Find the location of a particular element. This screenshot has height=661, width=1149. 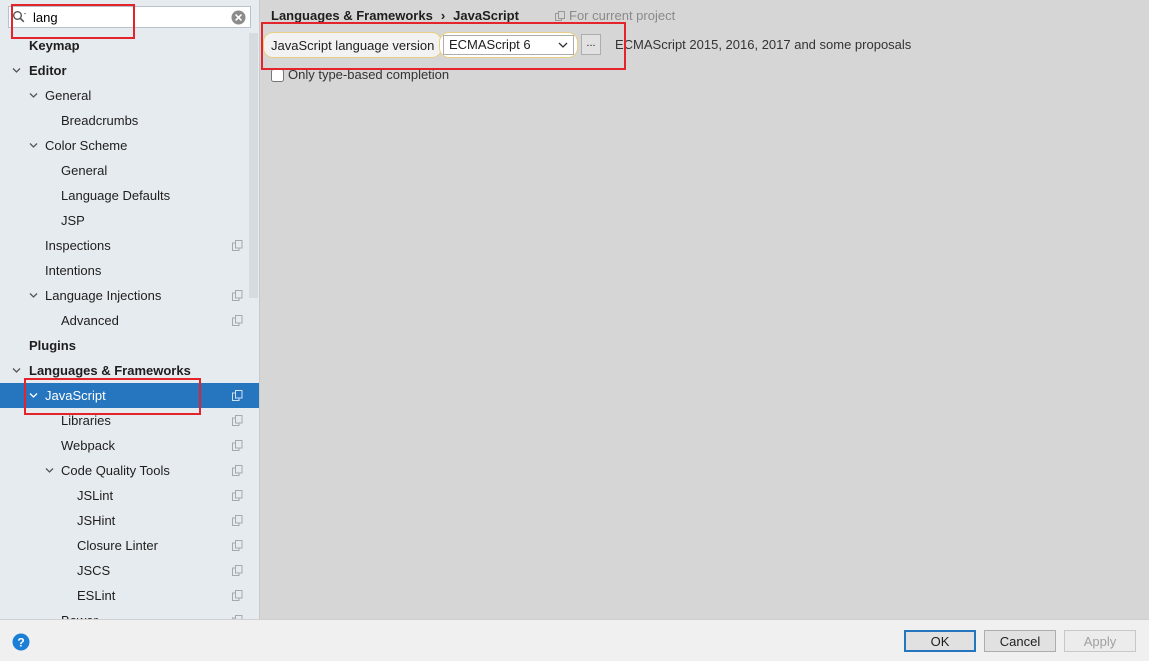

tree-item: Inspections is located at coordinates (129, 245).